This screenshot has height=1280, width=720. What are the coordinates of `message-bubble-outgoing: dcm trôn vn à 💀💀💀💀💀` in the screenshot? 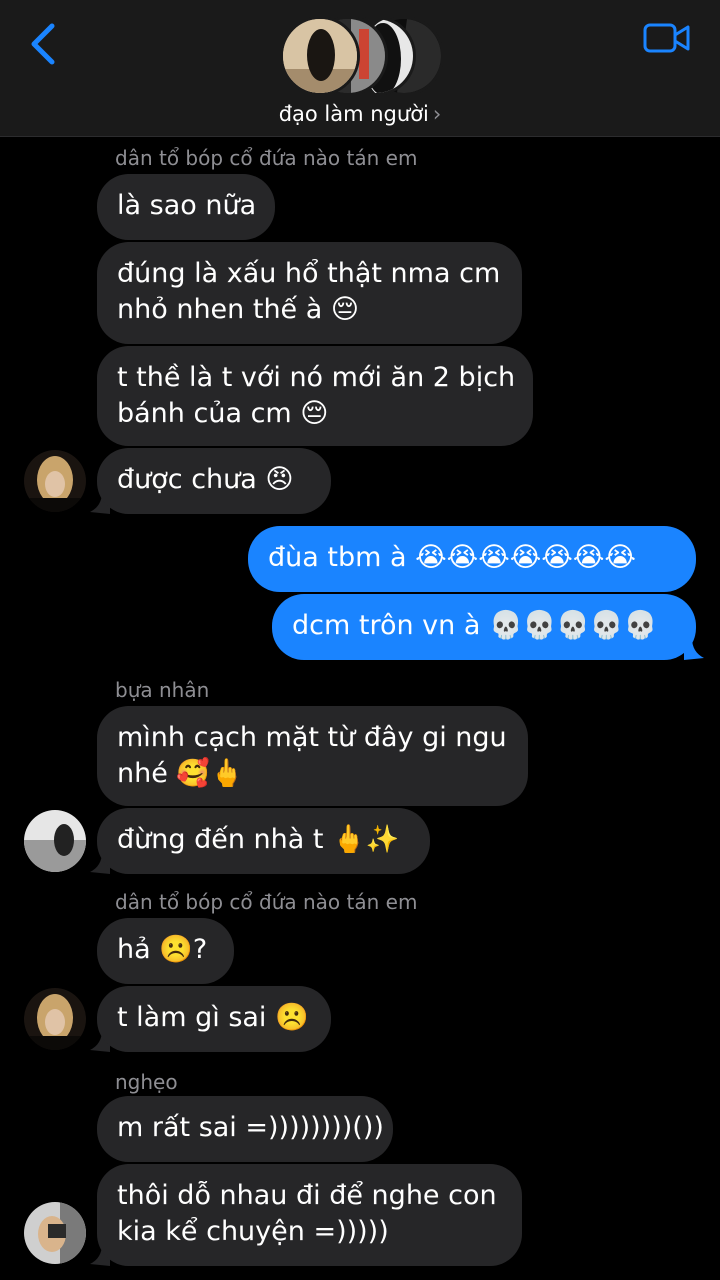 It's located at (484, 627).